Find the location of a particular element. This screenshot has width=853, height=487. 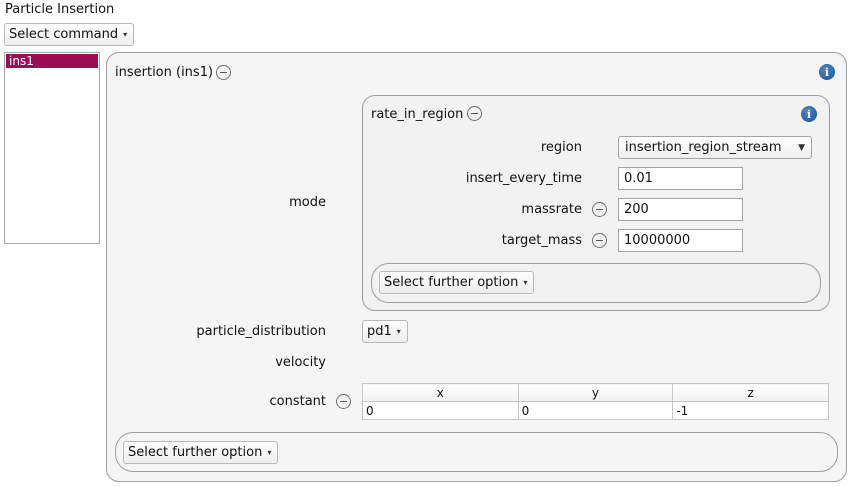

vector-cell-z: -1 is located at coordinates (750, 410).